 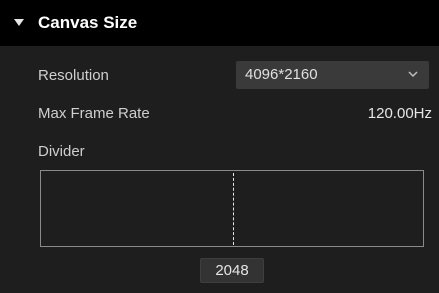 I want to click on resolution-select: 4096*2160, so click(x=332, y=75).